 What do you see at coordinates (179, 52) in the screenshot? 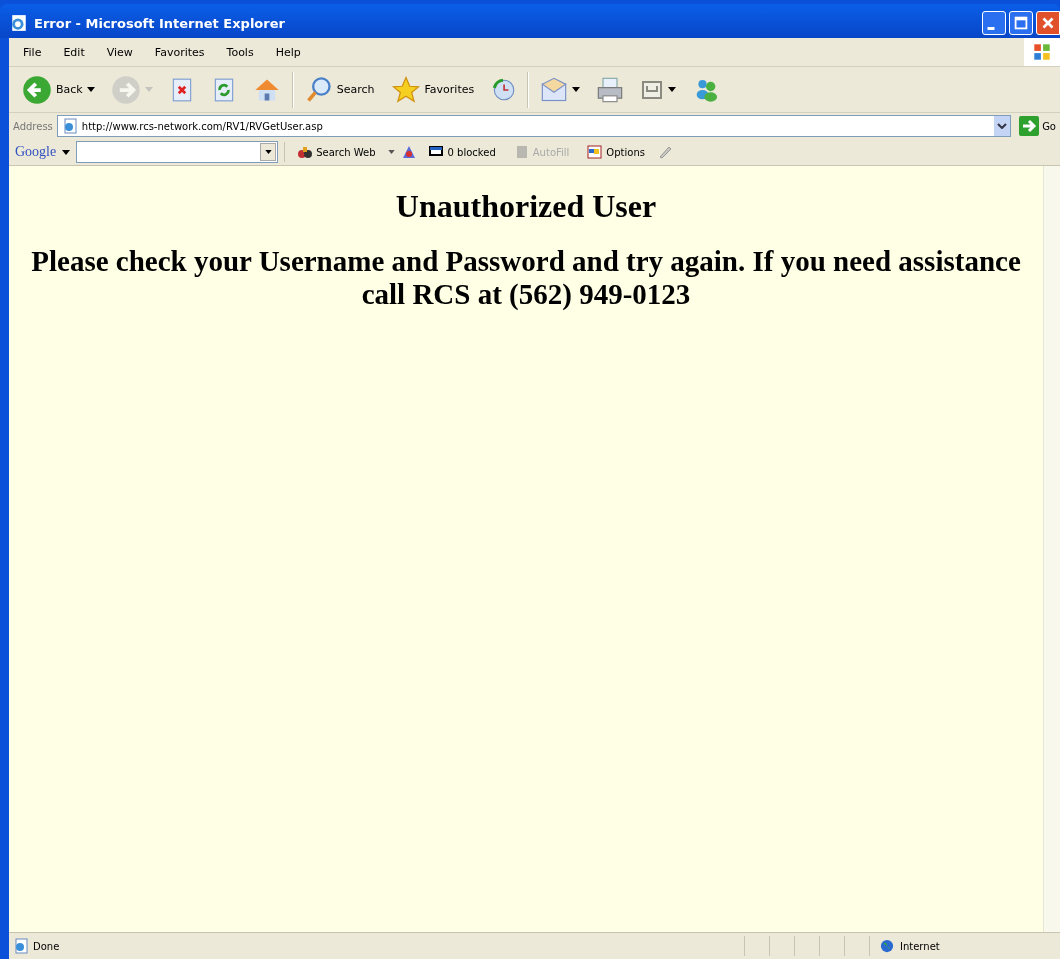
I see `menu-item: Favorites` at bounding box center [179, 52].